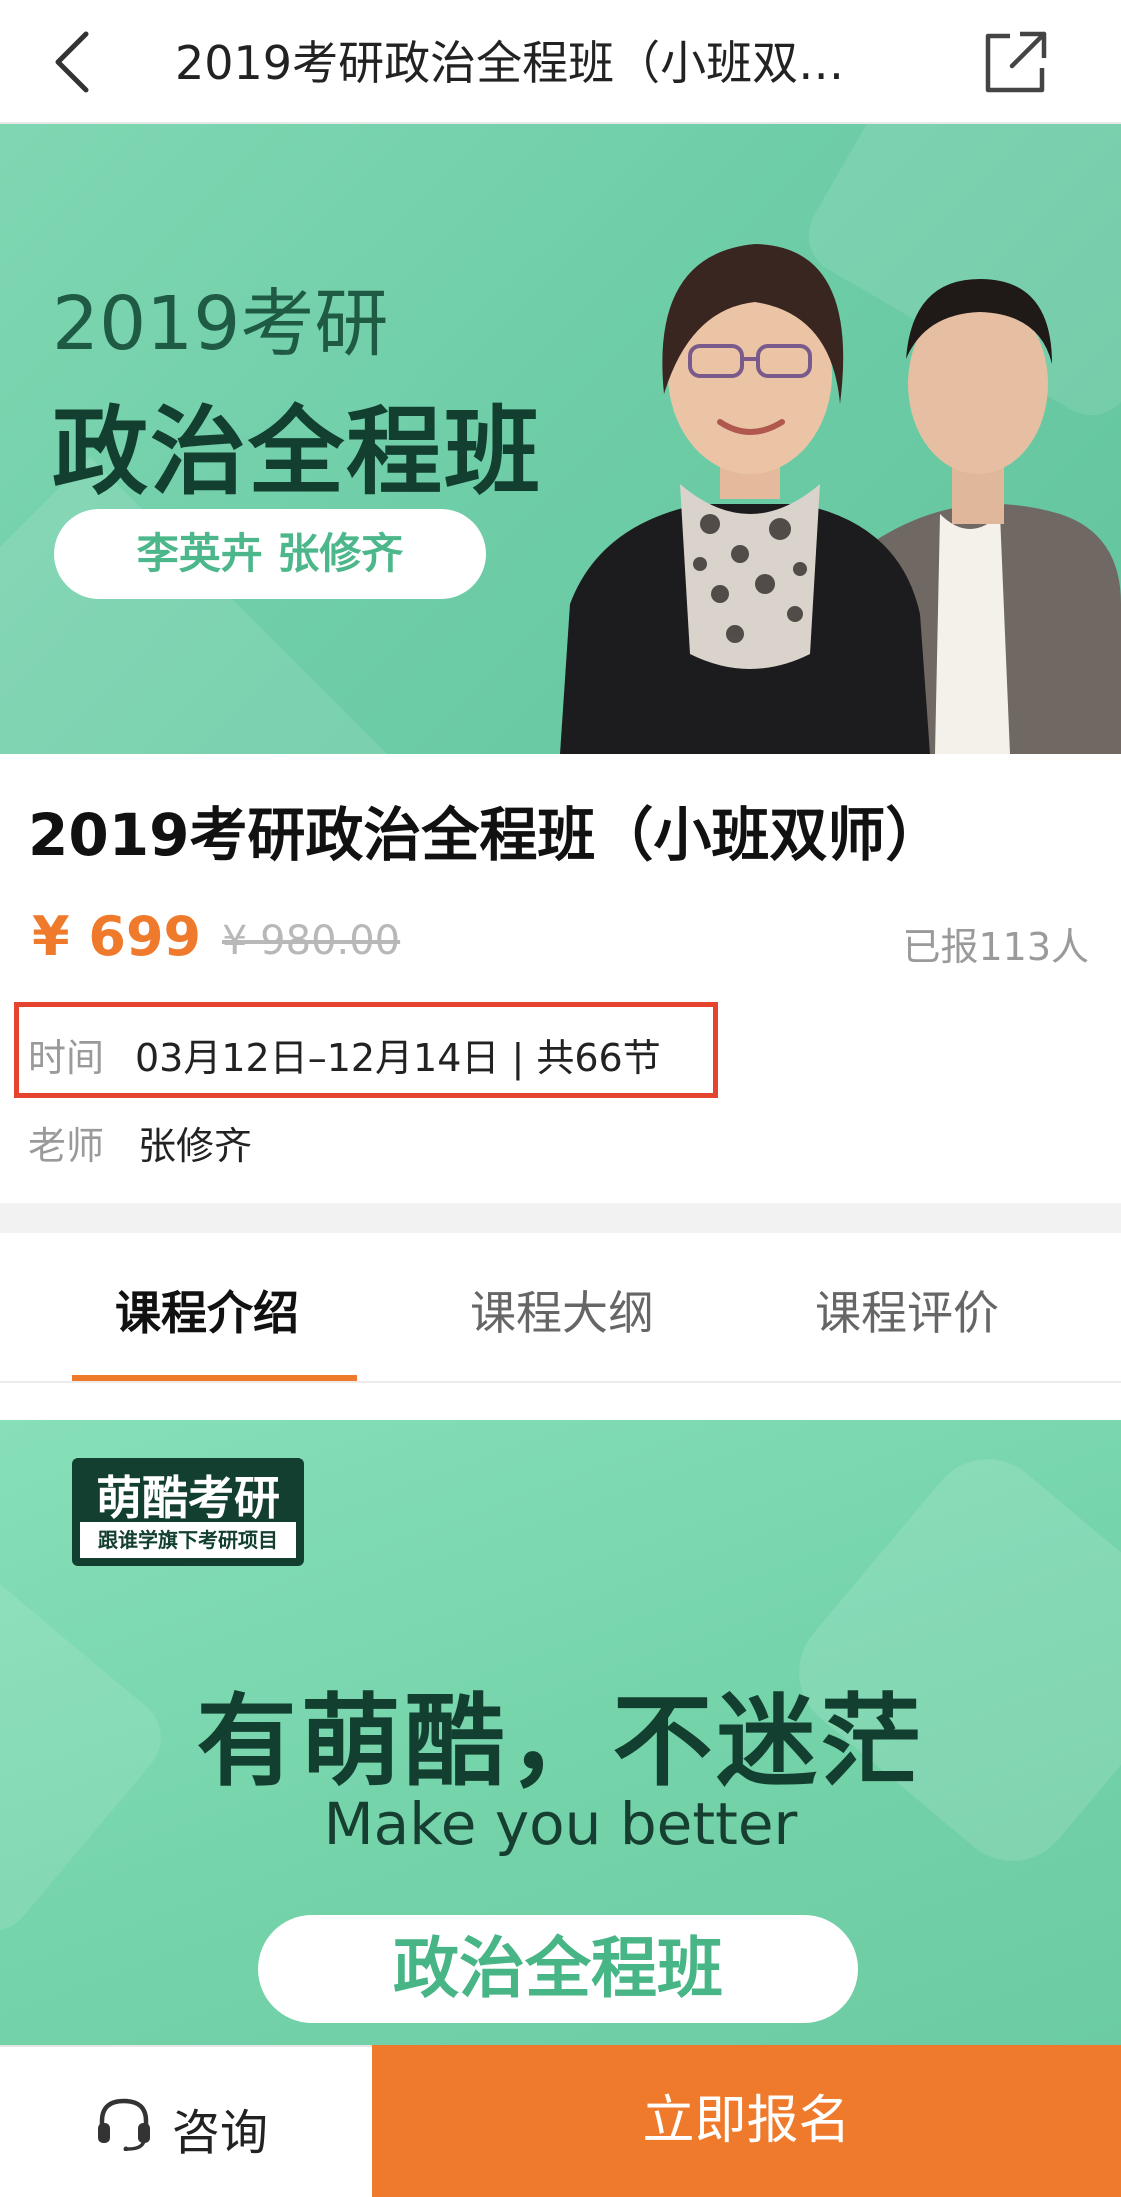 Image resolution: width=1121 pixels, height=2197 pixels. I want to click on brand-logo-subtitle: 跟谁学旗下考研项目, so click(188, 1540).